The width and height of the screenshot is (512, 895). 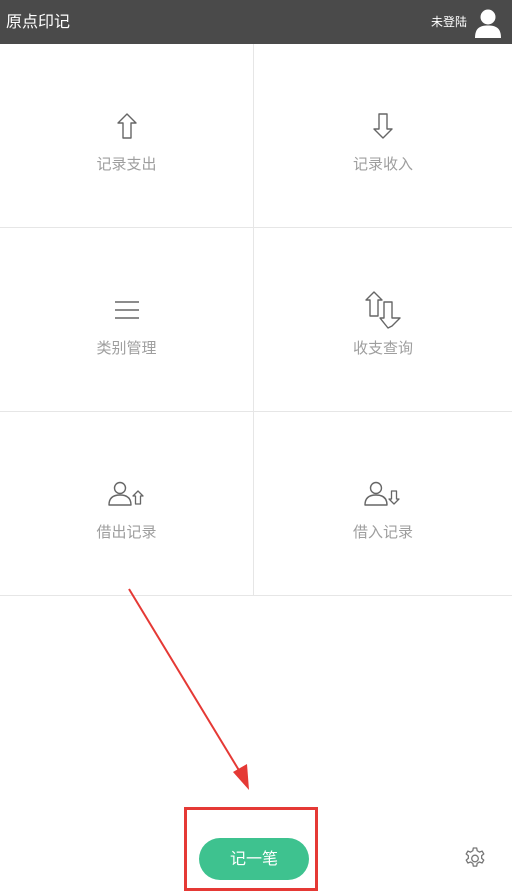 What do you see at coordinates (382, 348) in the screenshot?
I see `menu-item-label: 收支查询` at bounding box center [382, 348].